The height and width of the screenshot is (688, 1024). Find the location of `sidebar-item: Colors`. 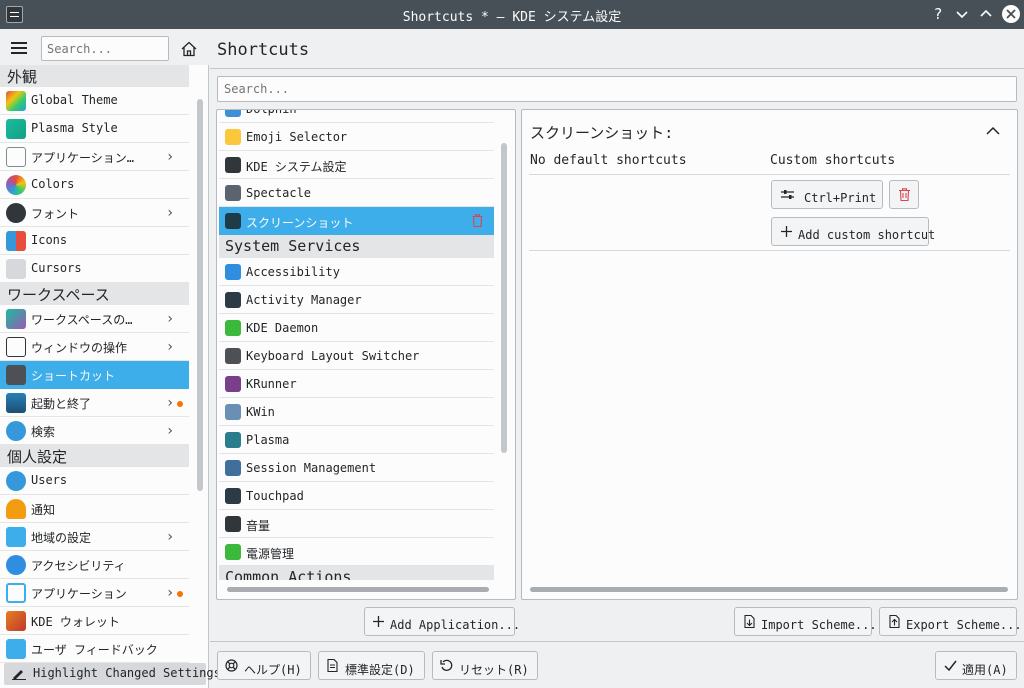

sidebar-item: Colors is located at coordinates (94, 185).